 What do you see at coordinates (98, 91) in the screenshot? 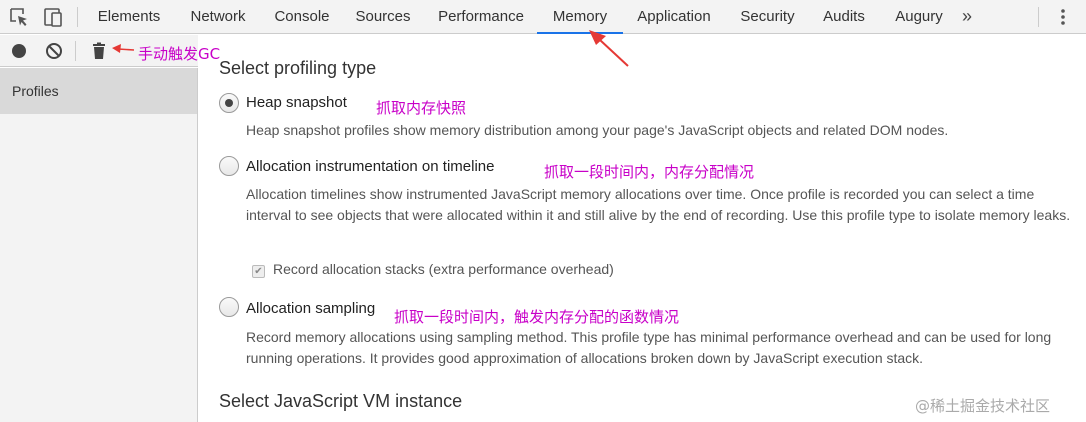
I see `sidebar-item-profiles: Profiles` at bounding box center [98, 91].